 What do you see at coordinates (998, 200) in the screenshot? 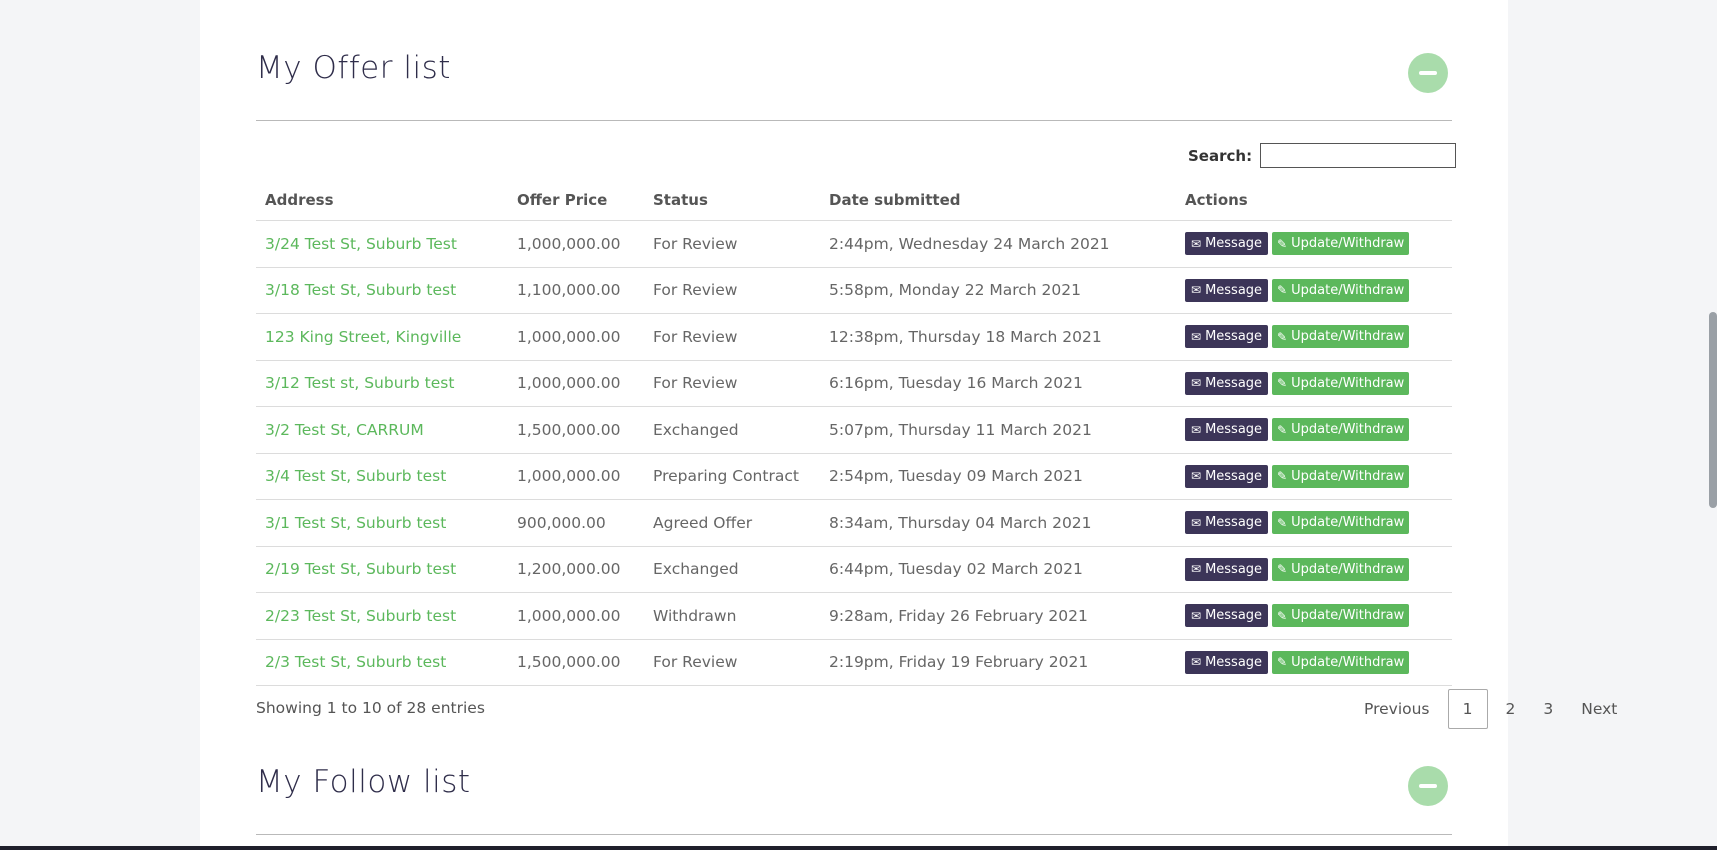
I see `column-header-date-submitted: Date submitted` at bounding box center [998, 200].